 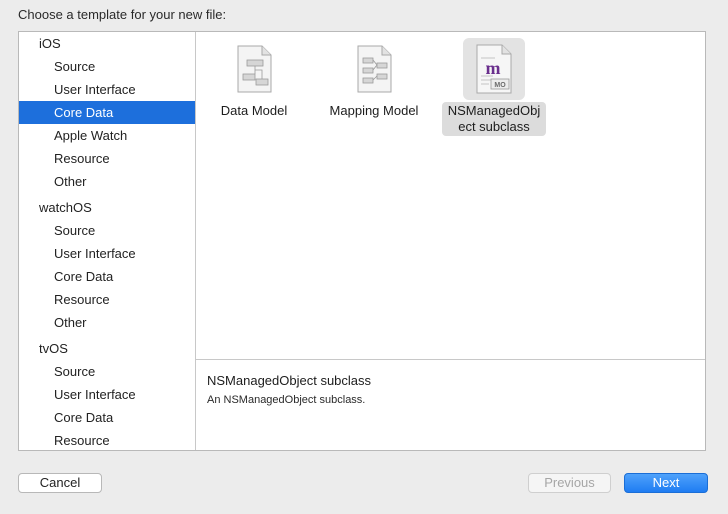 I want to click on sidebar-item-ios-other: Other, so click(x=107, y=181).